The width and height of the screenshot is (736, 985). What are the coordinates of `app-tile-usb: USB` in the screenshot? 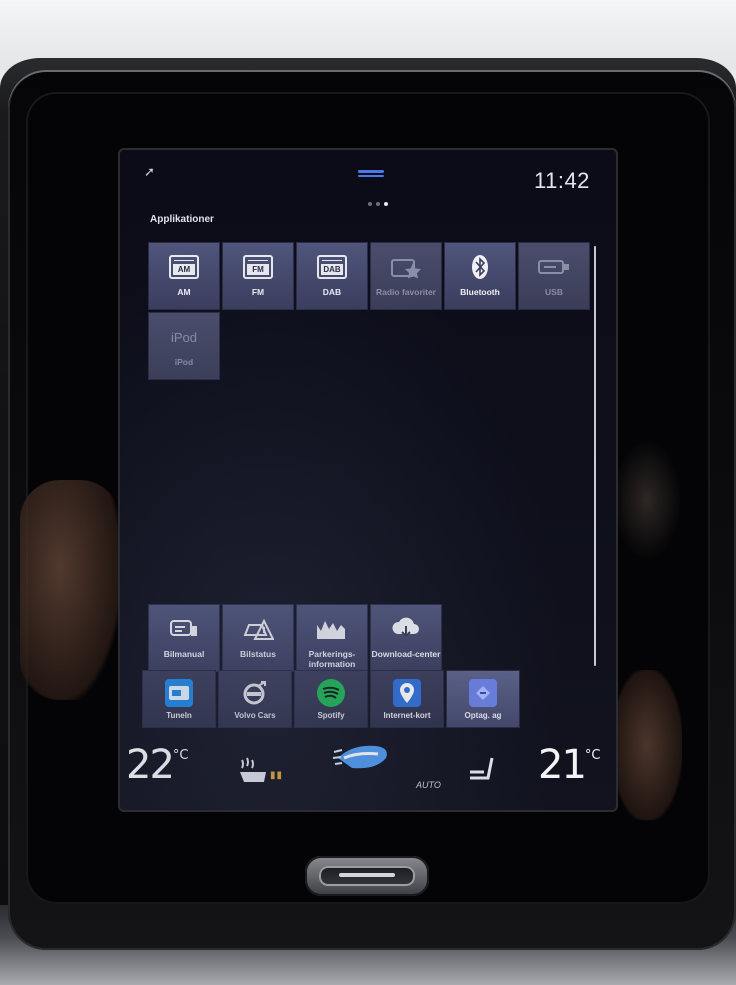 It's located at (554, 276).